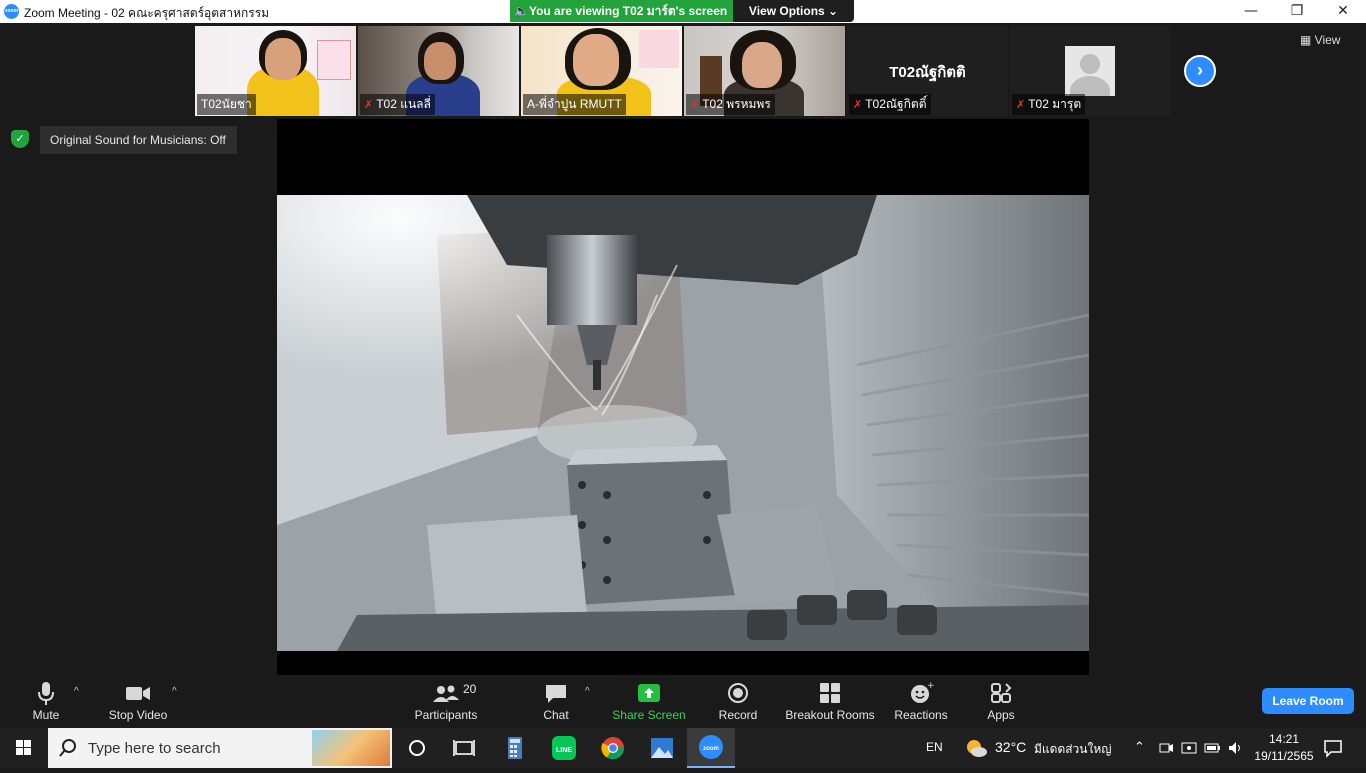 The image size is (1366, 773). What do you see at coordinates (1343, 11) in the screenshot?
I see `close-button: ✕` at bounding box center [1343, 11].